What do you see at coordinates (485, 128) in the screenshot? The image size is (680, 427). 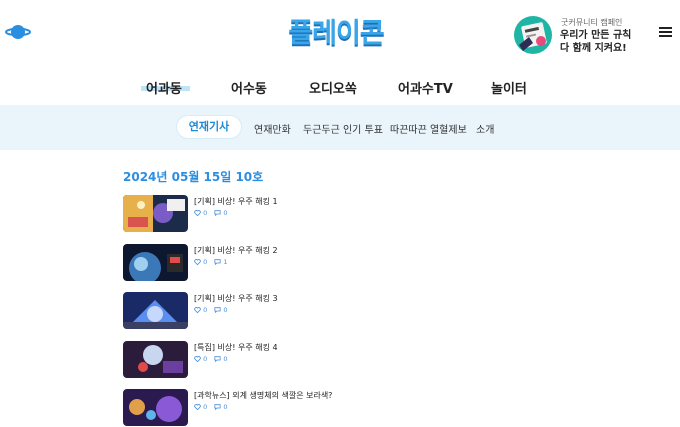 I see `subnav-item-about: 소개` at bounding box center [485, 128].